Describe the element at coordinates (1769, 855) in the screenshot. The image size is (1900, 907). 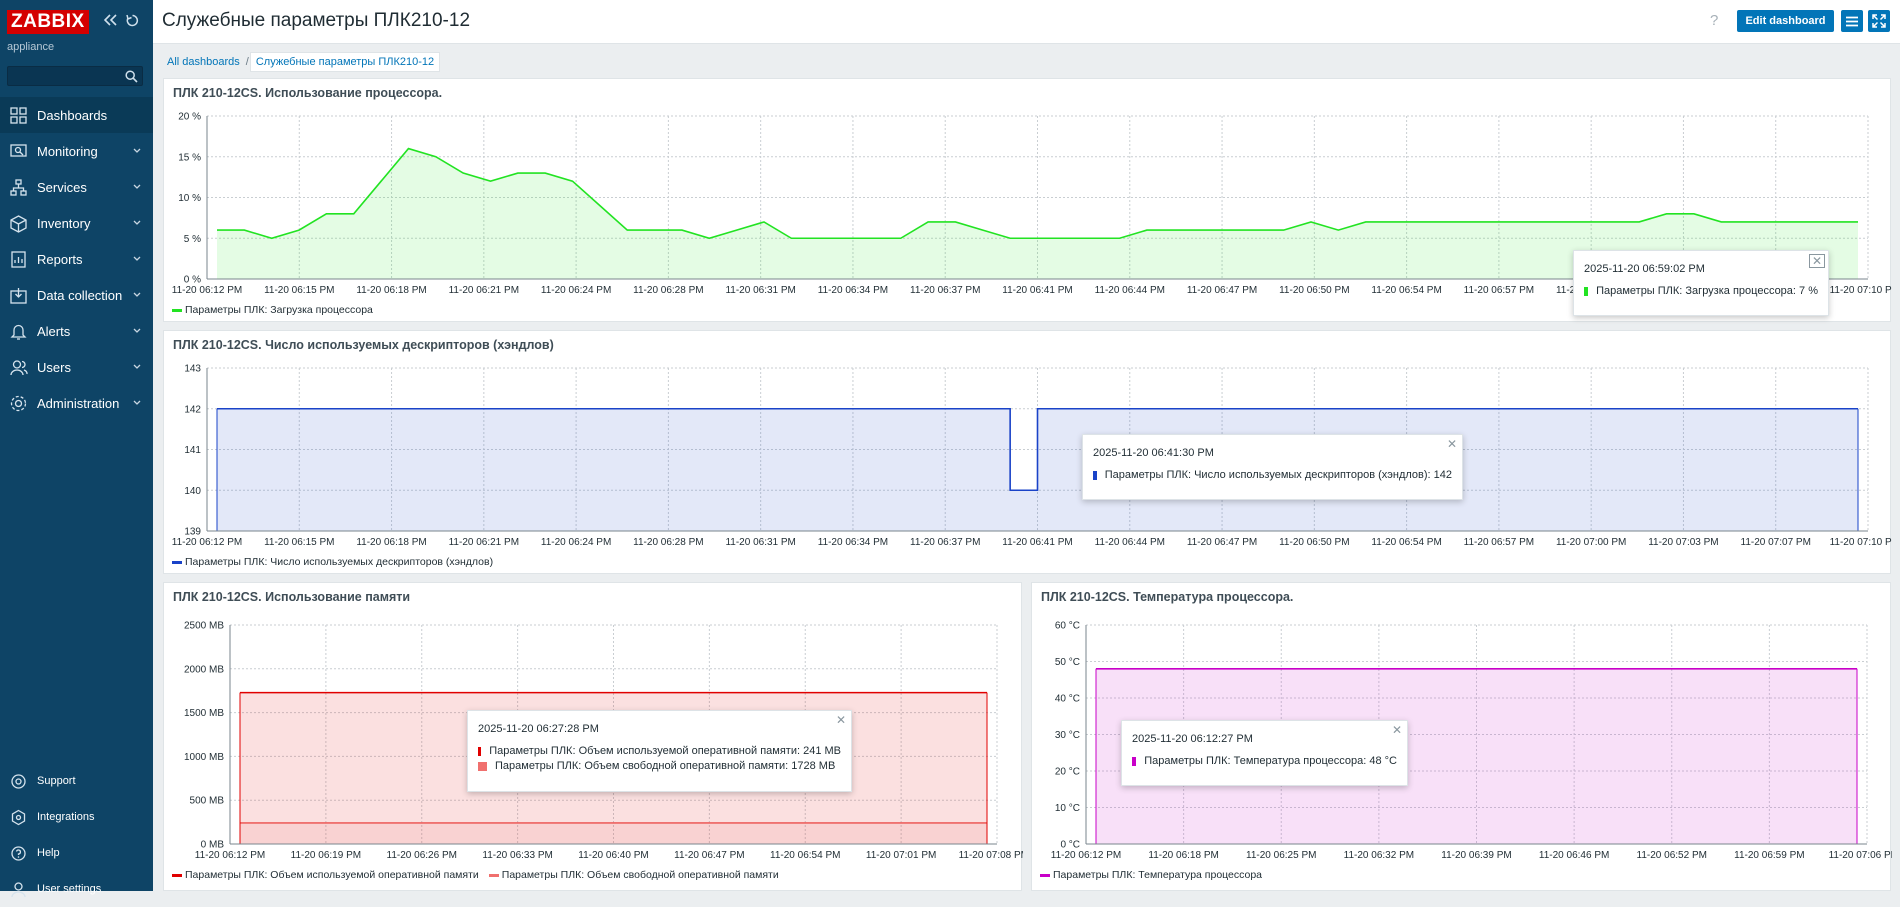
I see `x-tick-label: 11-20 06:59 PM` at that location.